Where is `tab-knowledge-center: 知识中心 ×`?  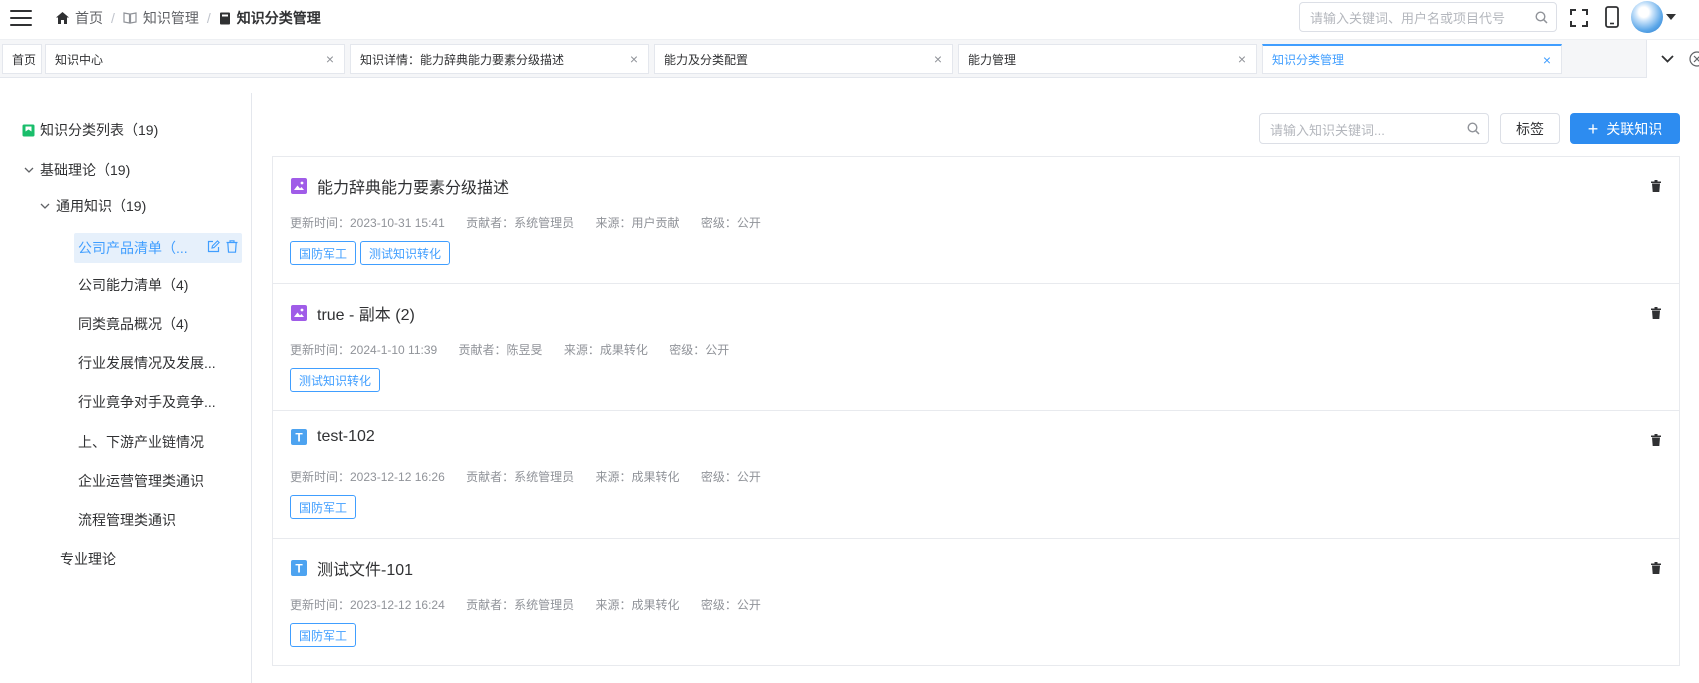 tab-knowledge-center: 知识中心 × is located at coordinates (195, 59).